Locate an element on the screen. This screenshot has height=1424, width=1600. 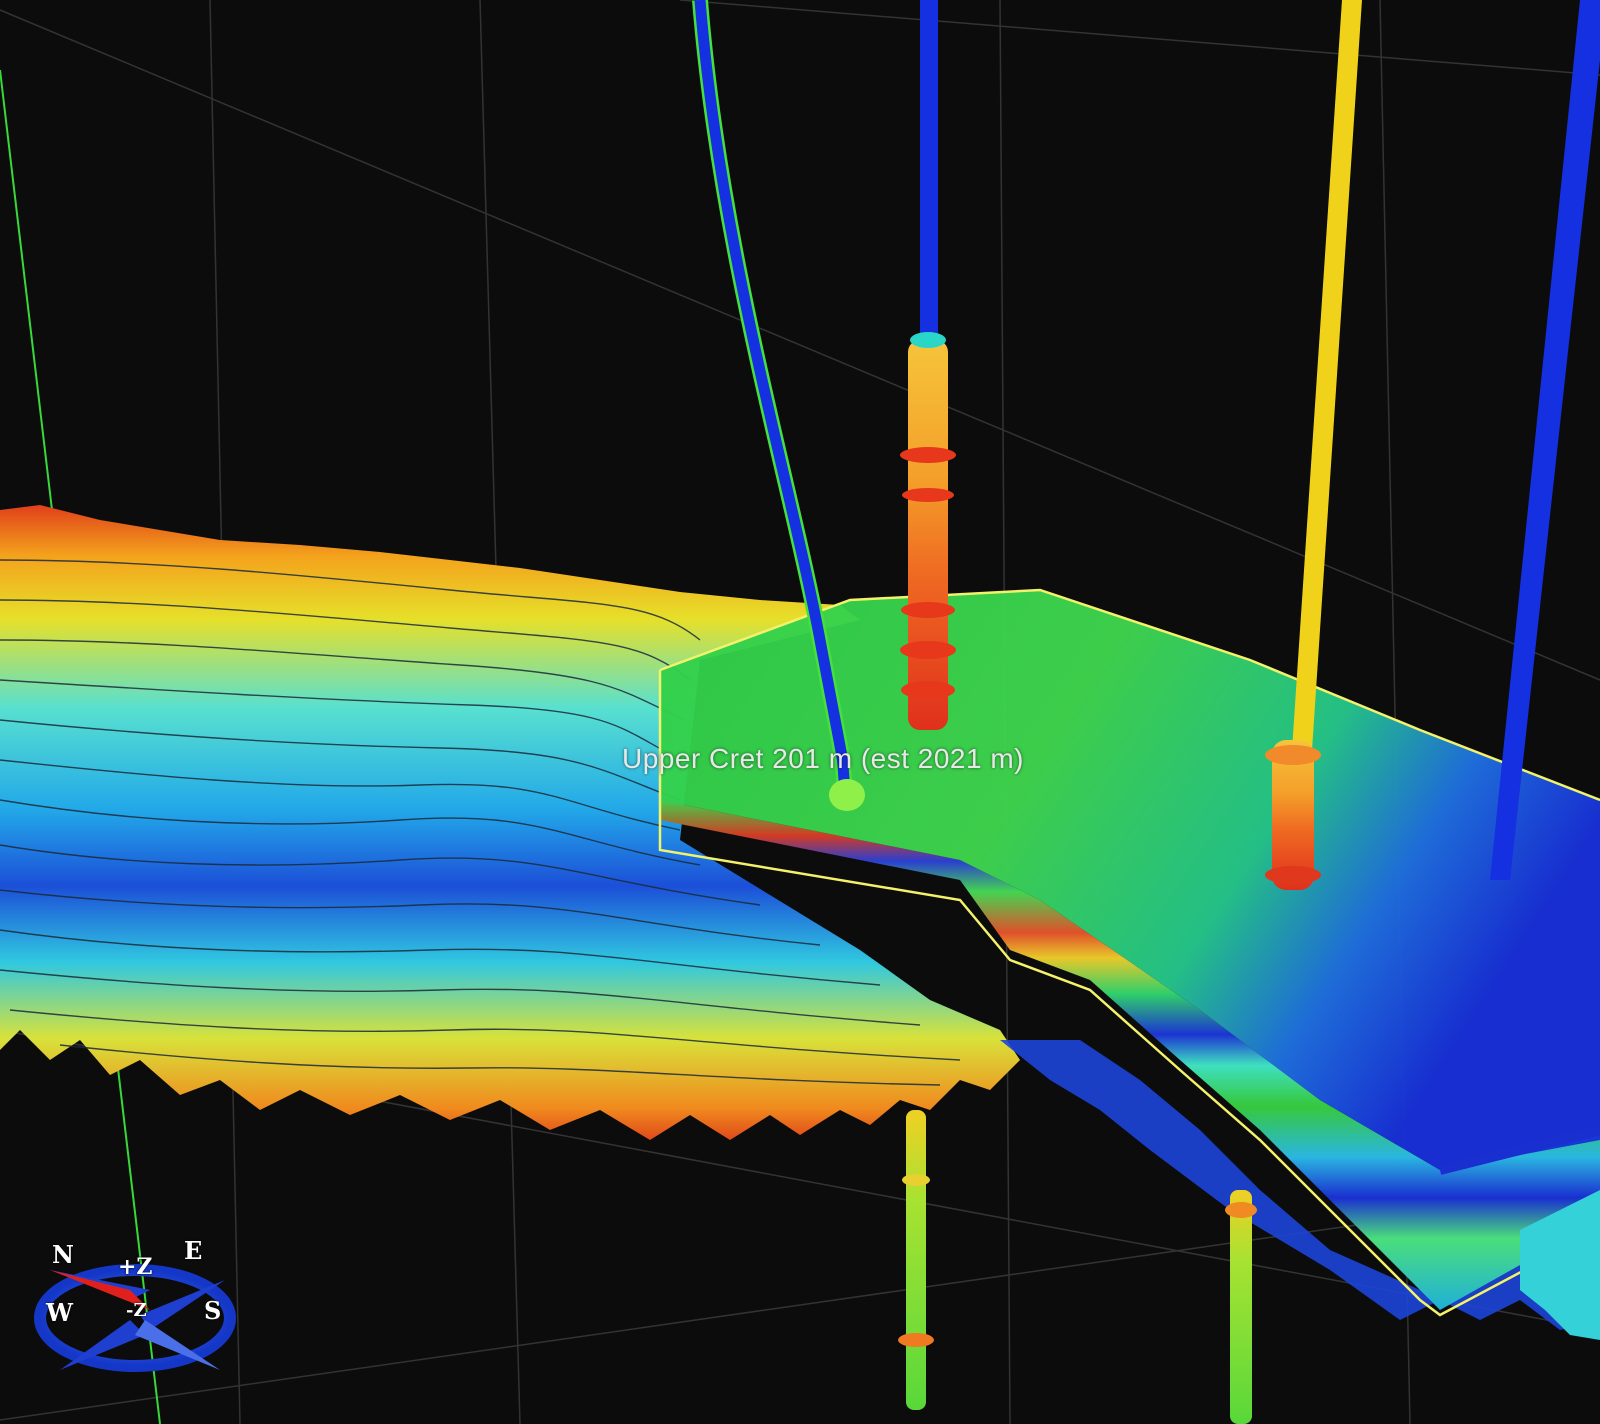
compass-up-label: +Z is located at coordinates (135, 1267).